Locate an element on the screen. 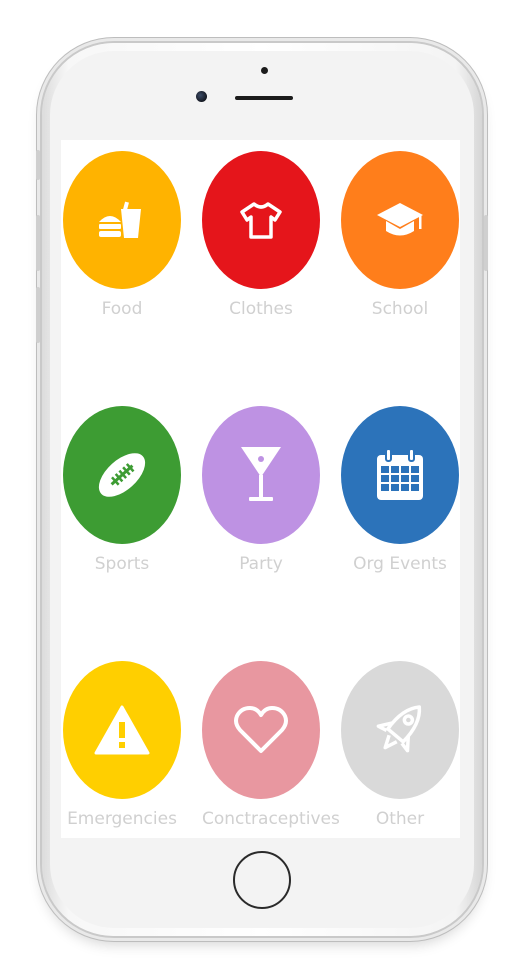  front-camera is located at coordinates (201, 96).